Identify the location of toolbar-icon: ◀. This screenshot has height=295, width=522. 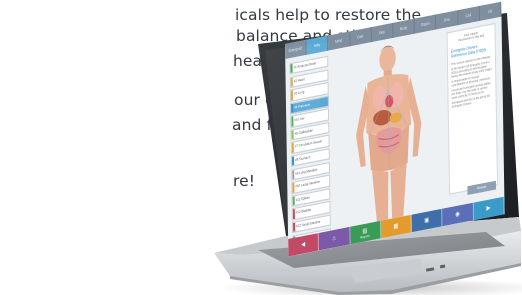
(303, 244).